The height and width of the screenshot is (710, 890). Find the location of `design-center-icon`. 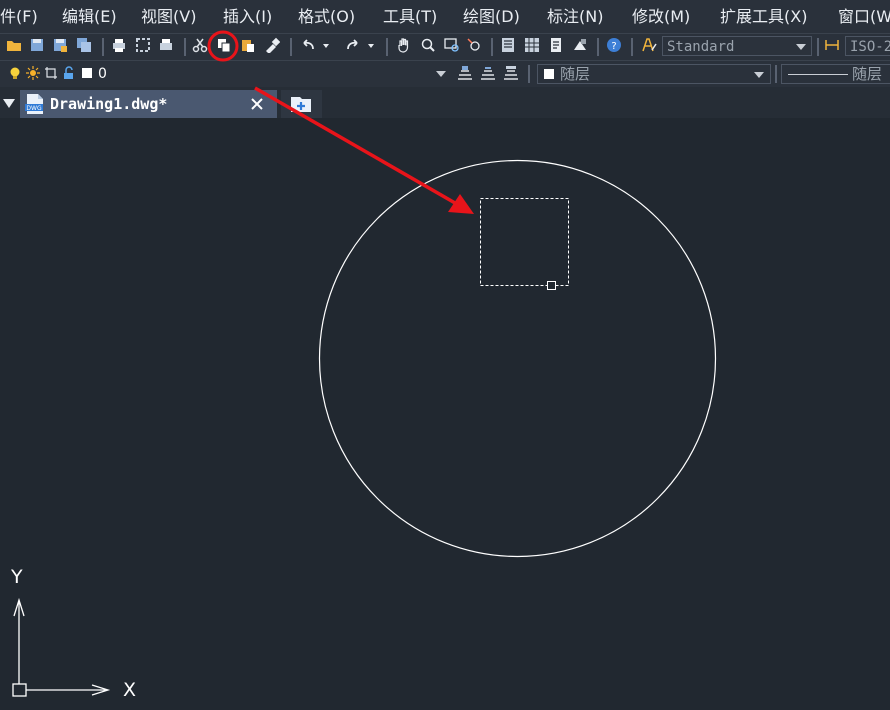

design-center-icon is located at coordinates (532, 45).